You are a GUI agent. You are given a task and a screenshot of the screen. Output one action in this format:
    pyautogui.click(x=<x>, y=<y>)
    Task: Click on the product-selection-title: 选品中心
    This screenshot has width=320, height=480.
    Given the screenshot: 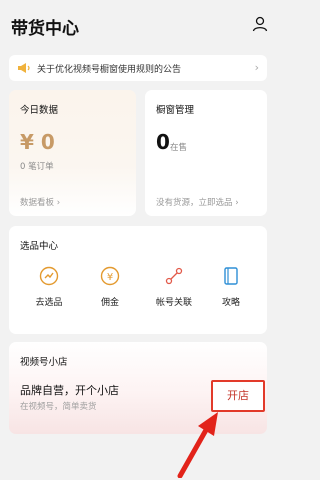 What is the action you would take?
    pyautogui.click(x=39, y=246)
    